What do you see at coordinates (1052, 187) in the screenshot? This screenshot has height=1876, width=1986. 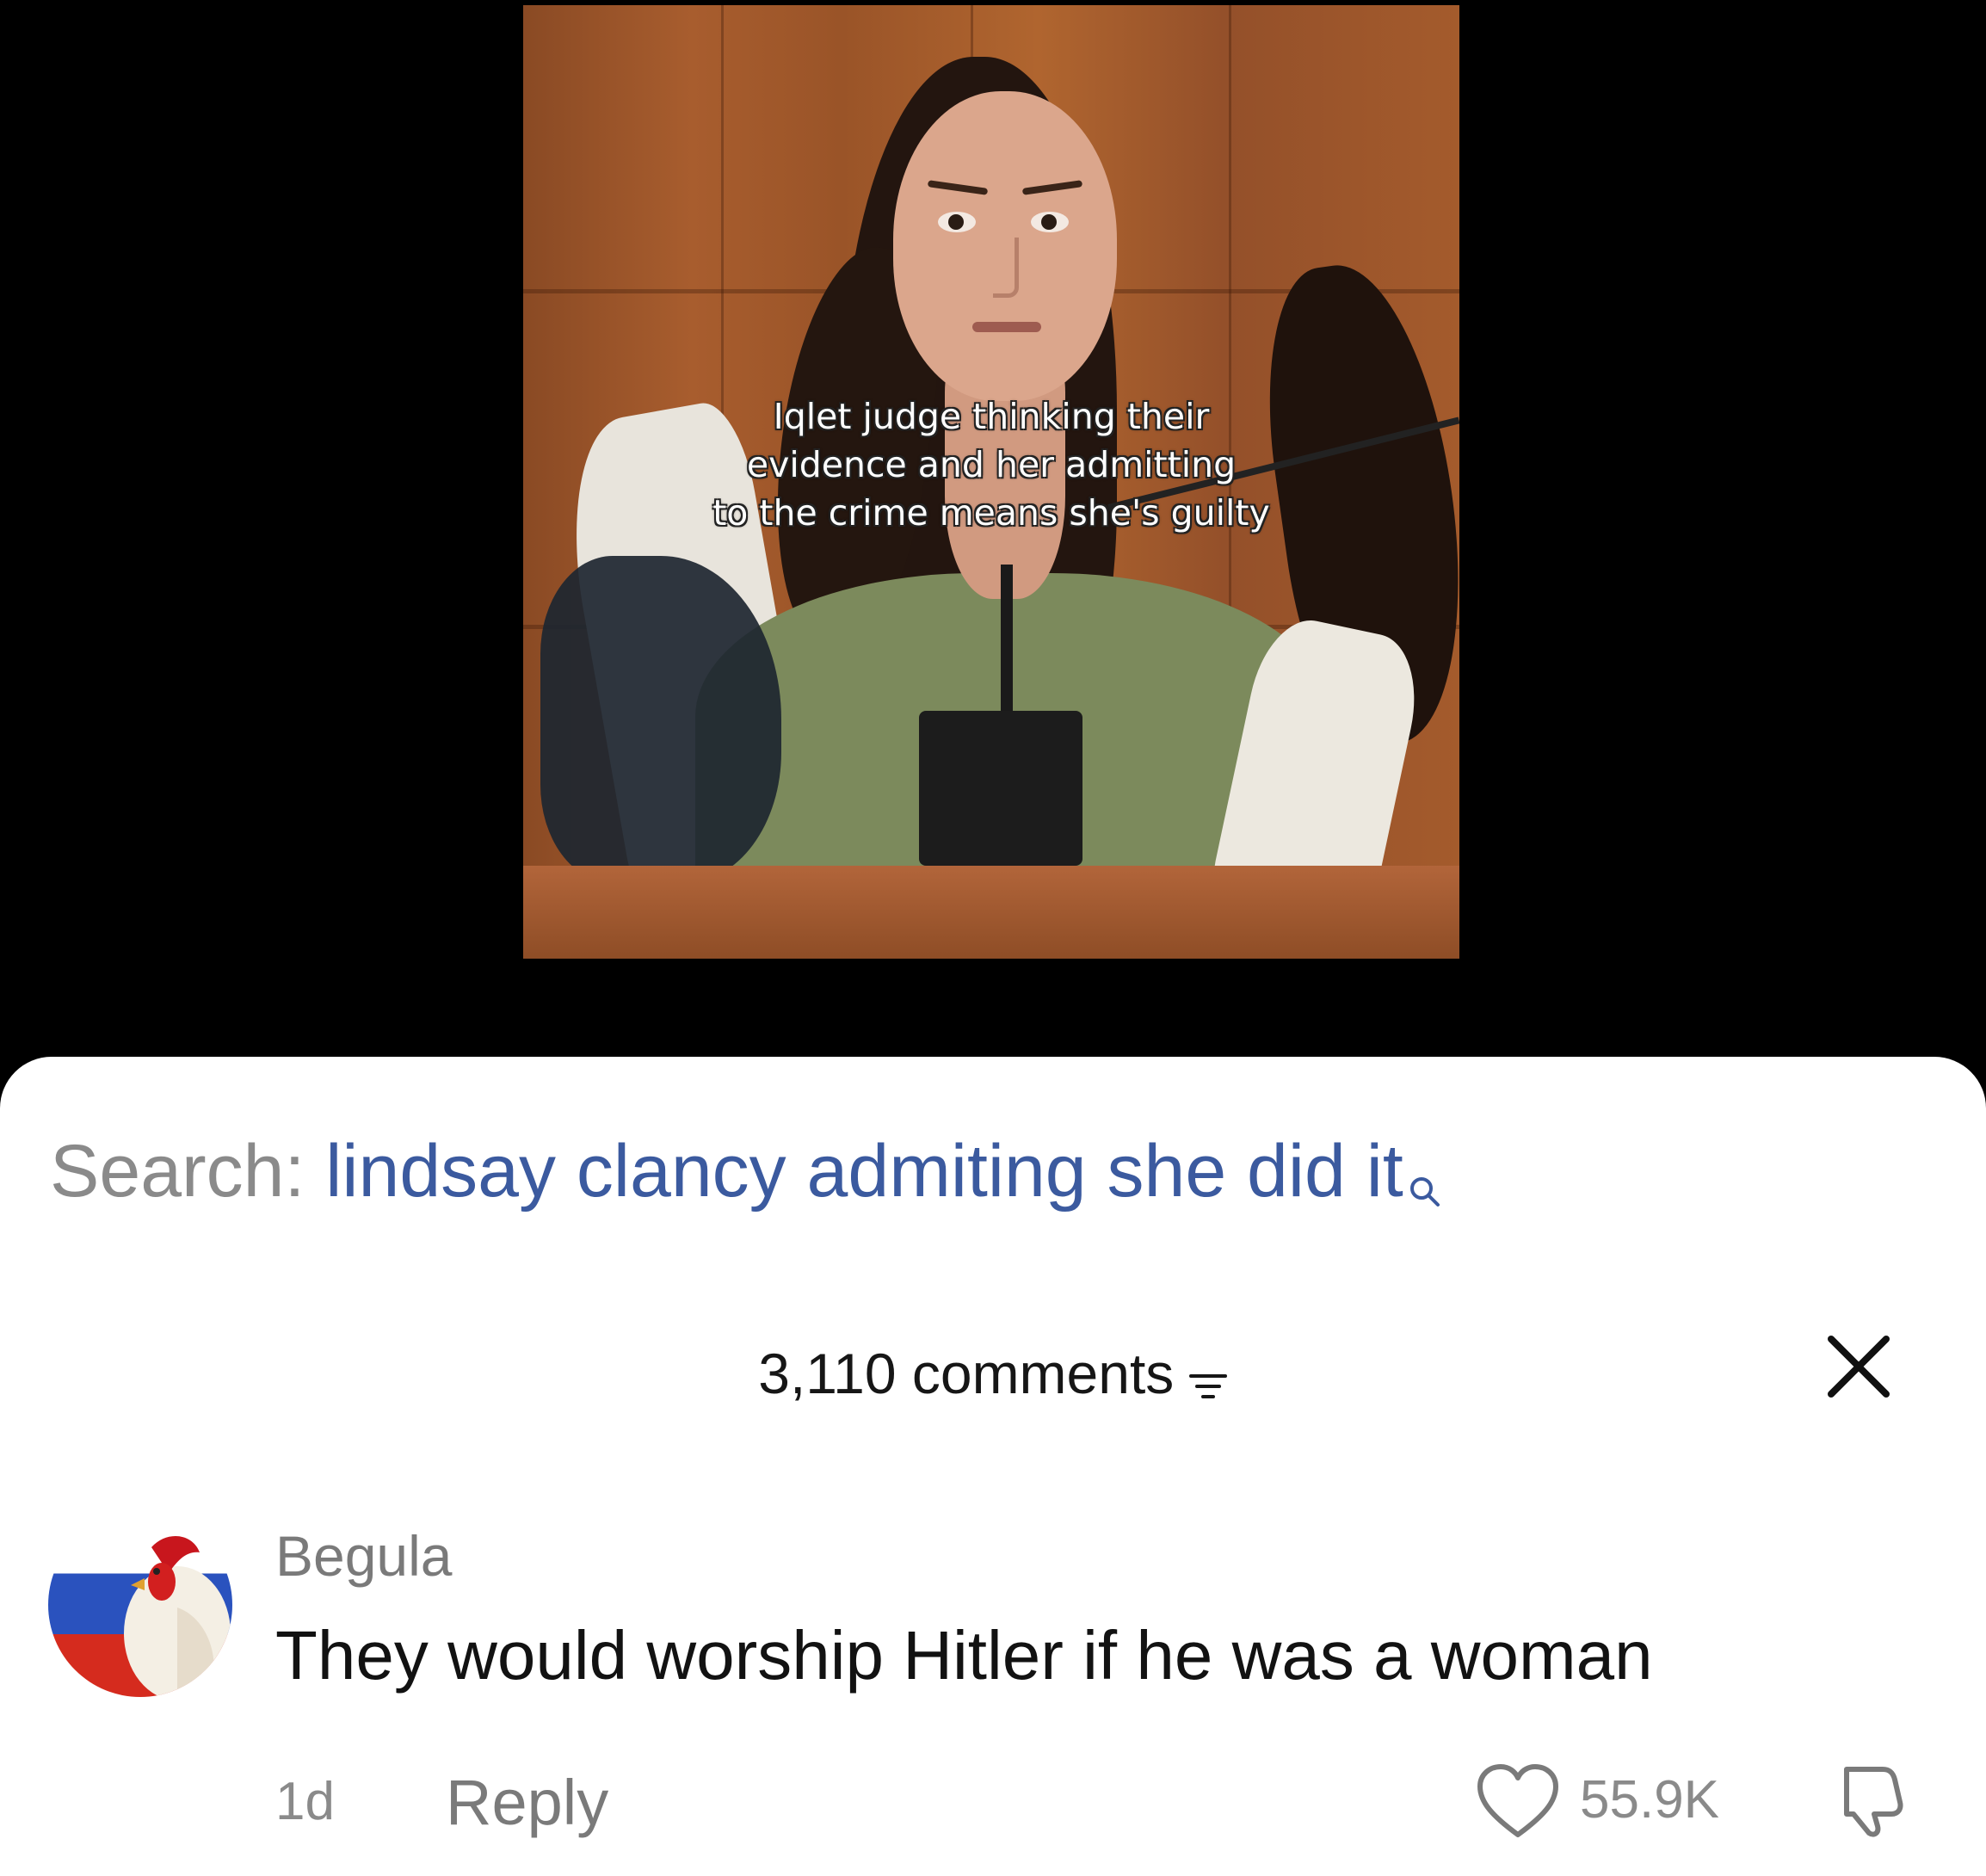 I see `eyebrow-right` at bounding box center [1052, 187].